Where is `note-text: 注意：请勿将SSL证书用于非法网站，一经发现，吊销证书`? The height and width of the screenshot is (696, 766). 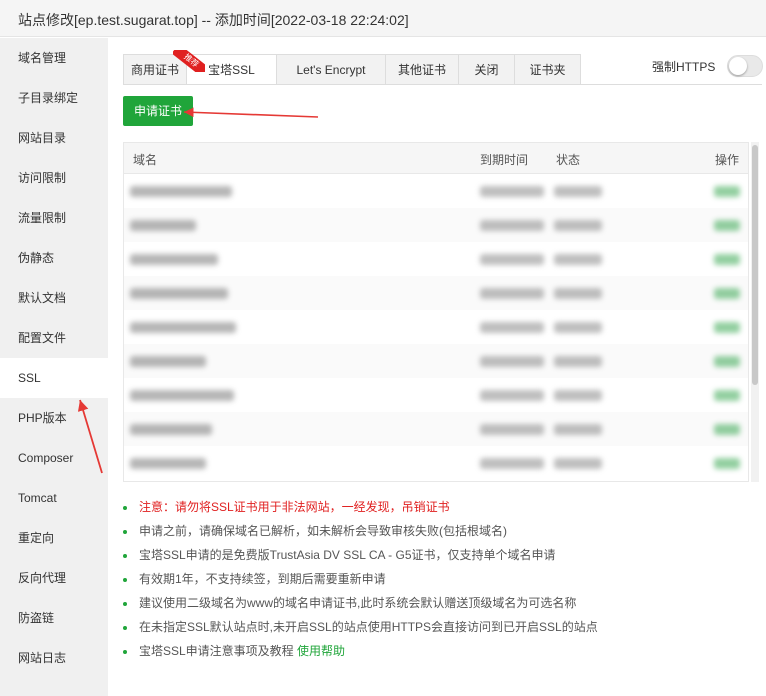 note-text: 注意：请勿将SSL证书用于非法网站，一经发现，吊销证书 is located at coordinates (294, 507).